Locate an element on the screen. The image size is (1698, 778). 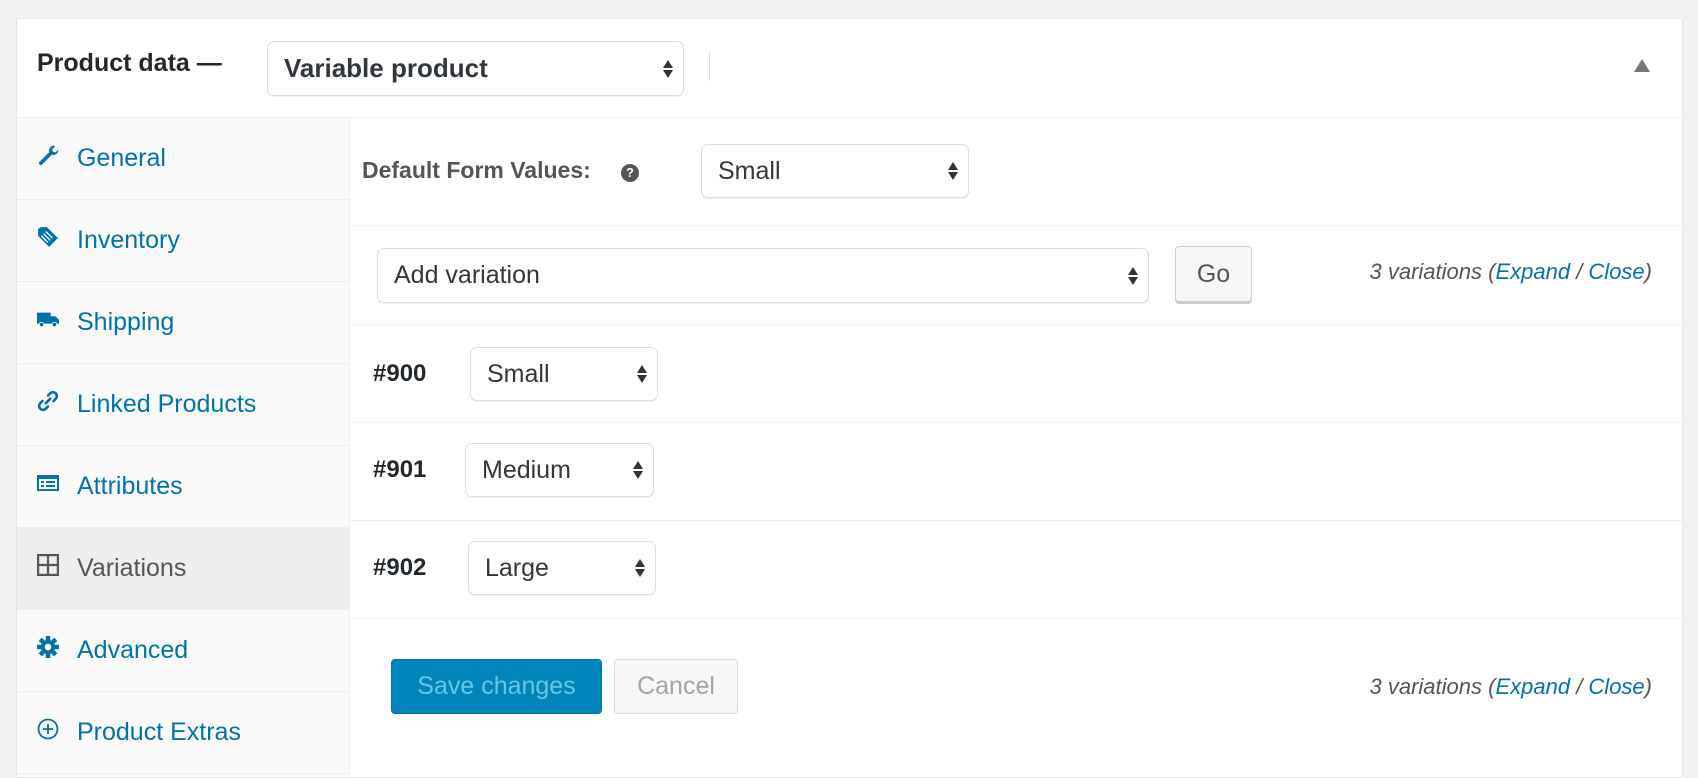
variation-action-select: Add variation is located at coordinates (763, 275).